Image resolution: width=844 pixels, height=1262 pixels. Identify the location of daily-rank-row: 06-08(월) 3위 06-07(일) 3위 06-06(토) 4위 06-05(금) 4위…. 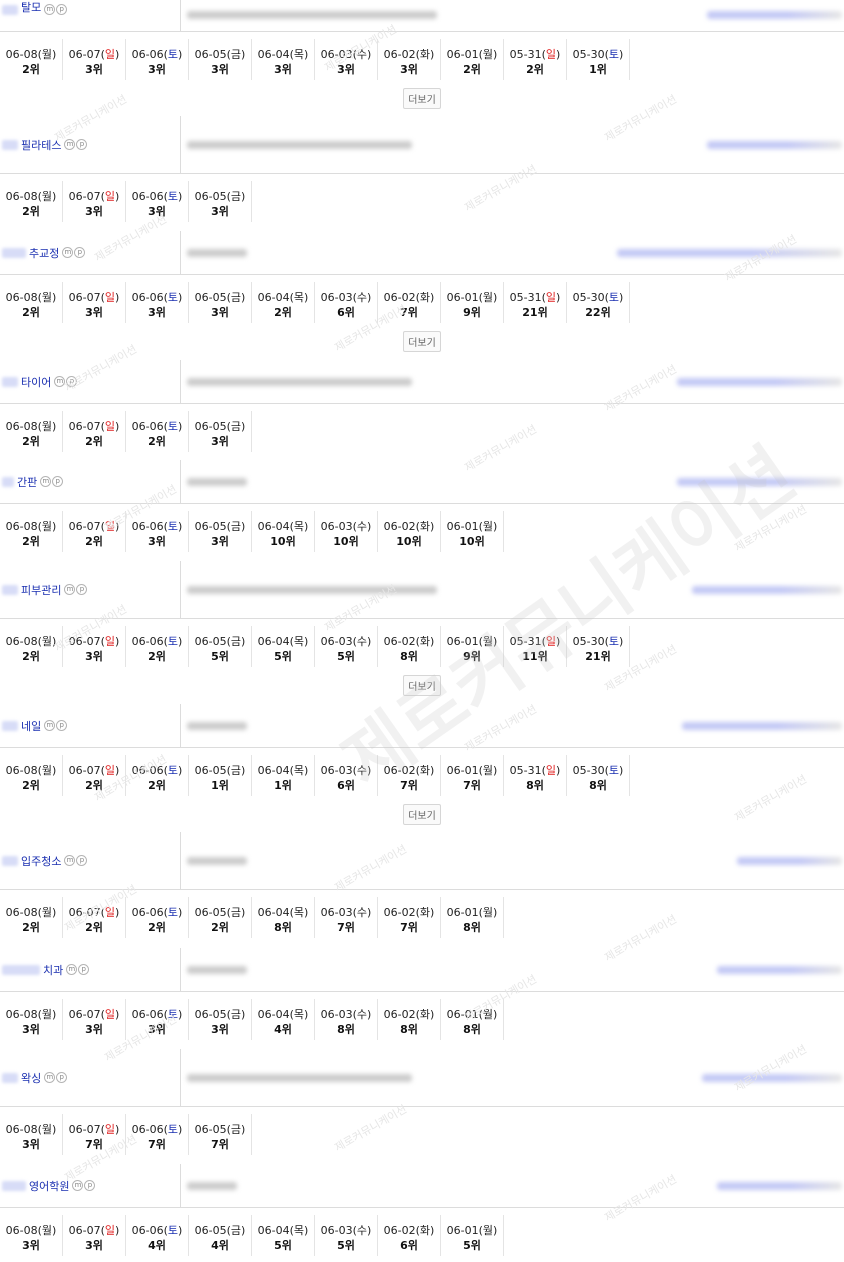
(422, 1235).